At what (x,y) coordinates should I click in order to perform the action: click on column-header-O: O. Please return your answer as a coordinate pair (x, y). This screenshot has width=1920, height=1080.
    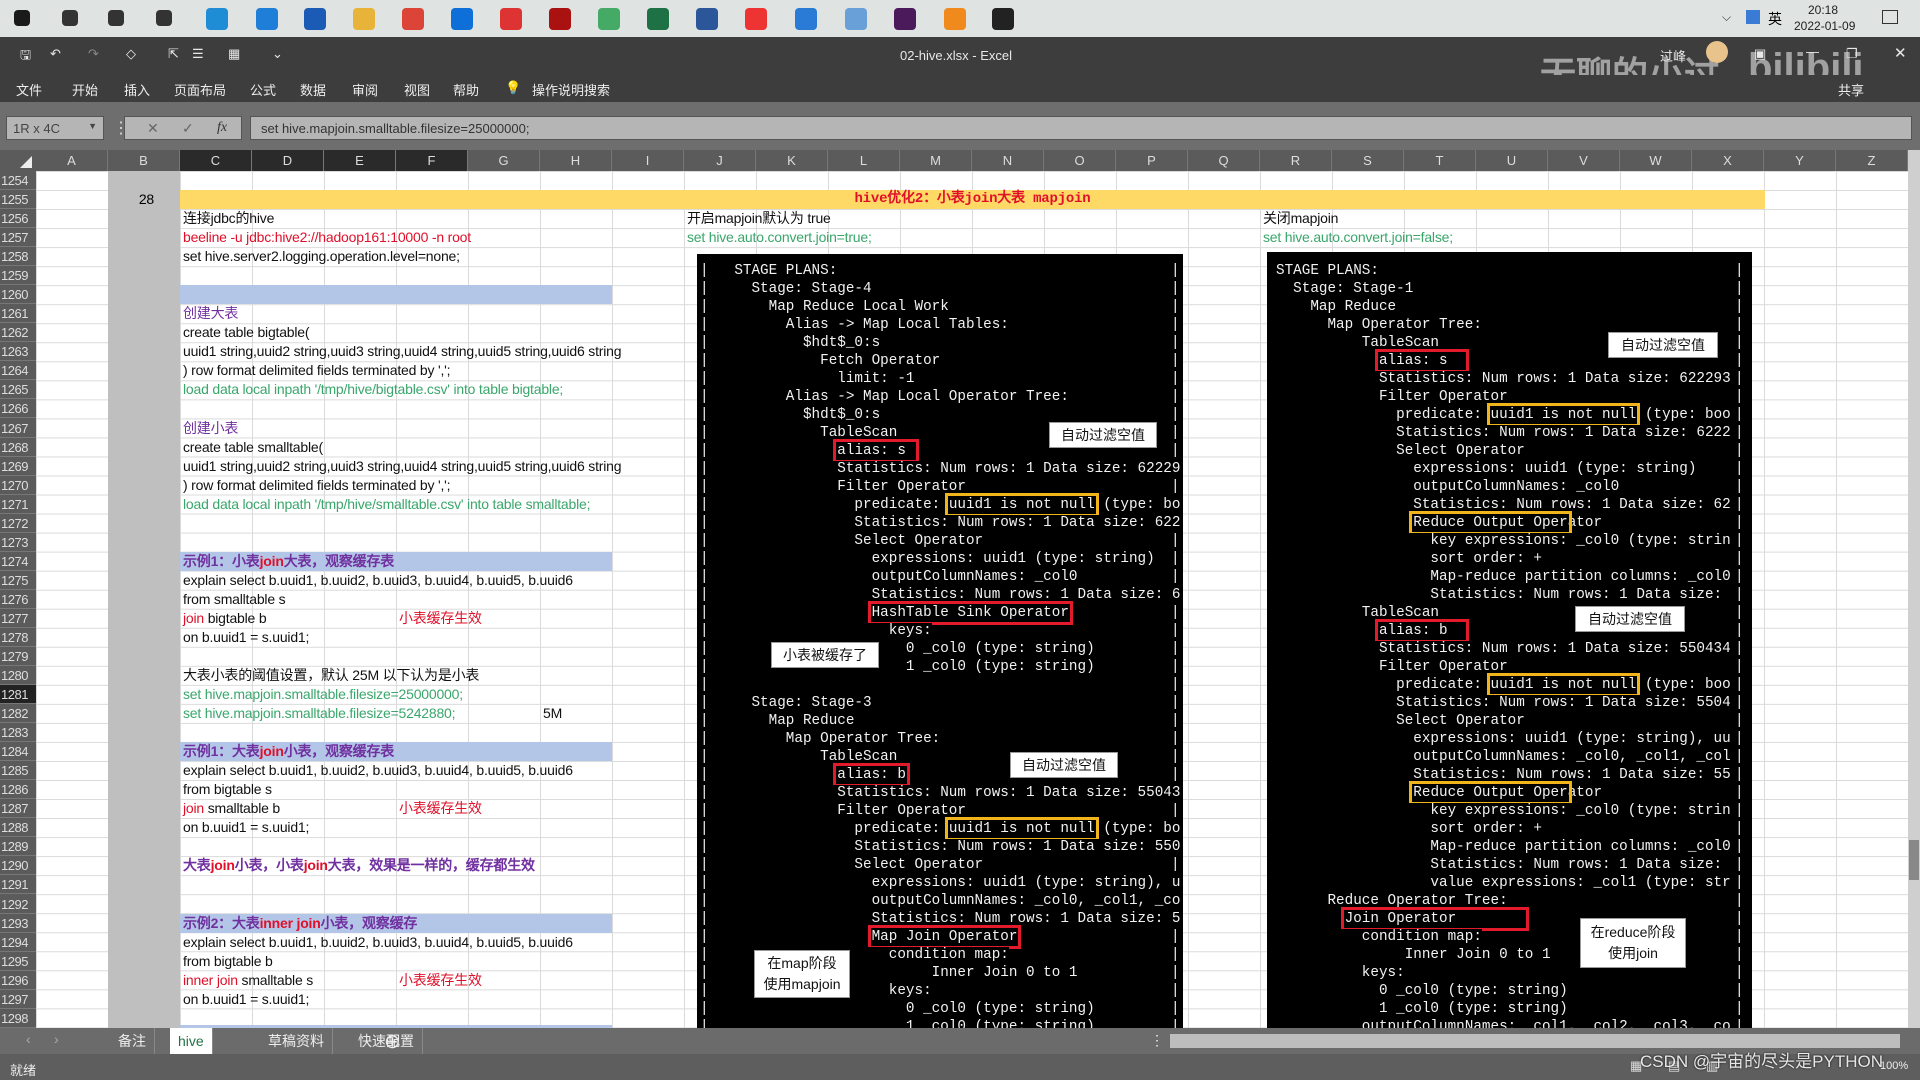
    Looking at the image, I should click on (1080, 160).